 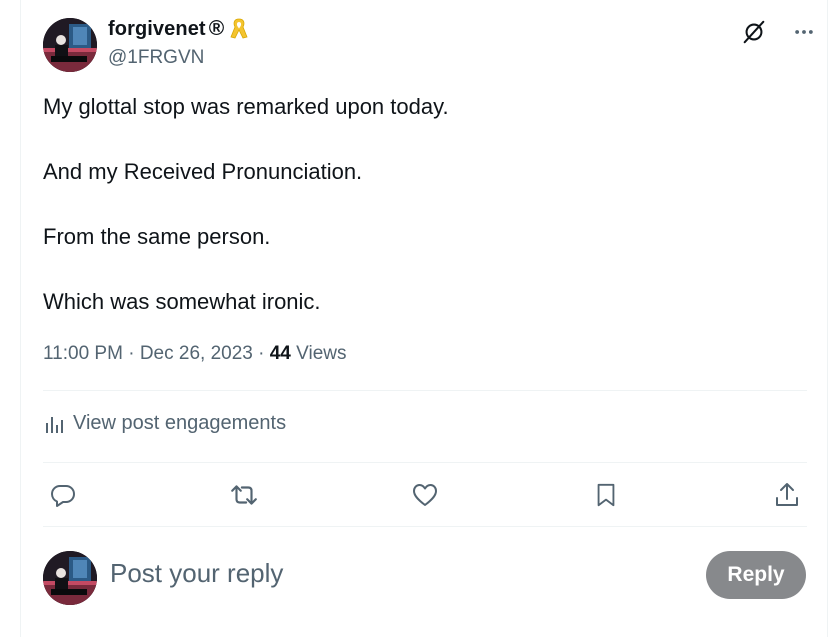 I want to click on tweet-time: 11:00 PM, so click(x=83, y=353).